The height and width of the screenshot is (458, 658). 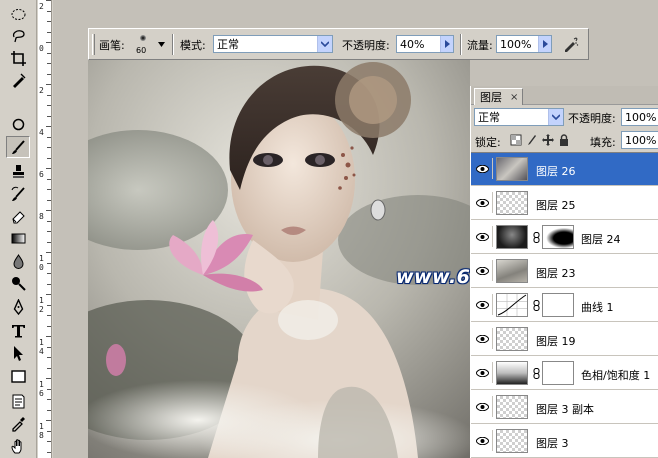 What do you see at coordinates (228, 44) in the screenshot?
I see `mode-value: 正常` at bounding box center [228, 44].